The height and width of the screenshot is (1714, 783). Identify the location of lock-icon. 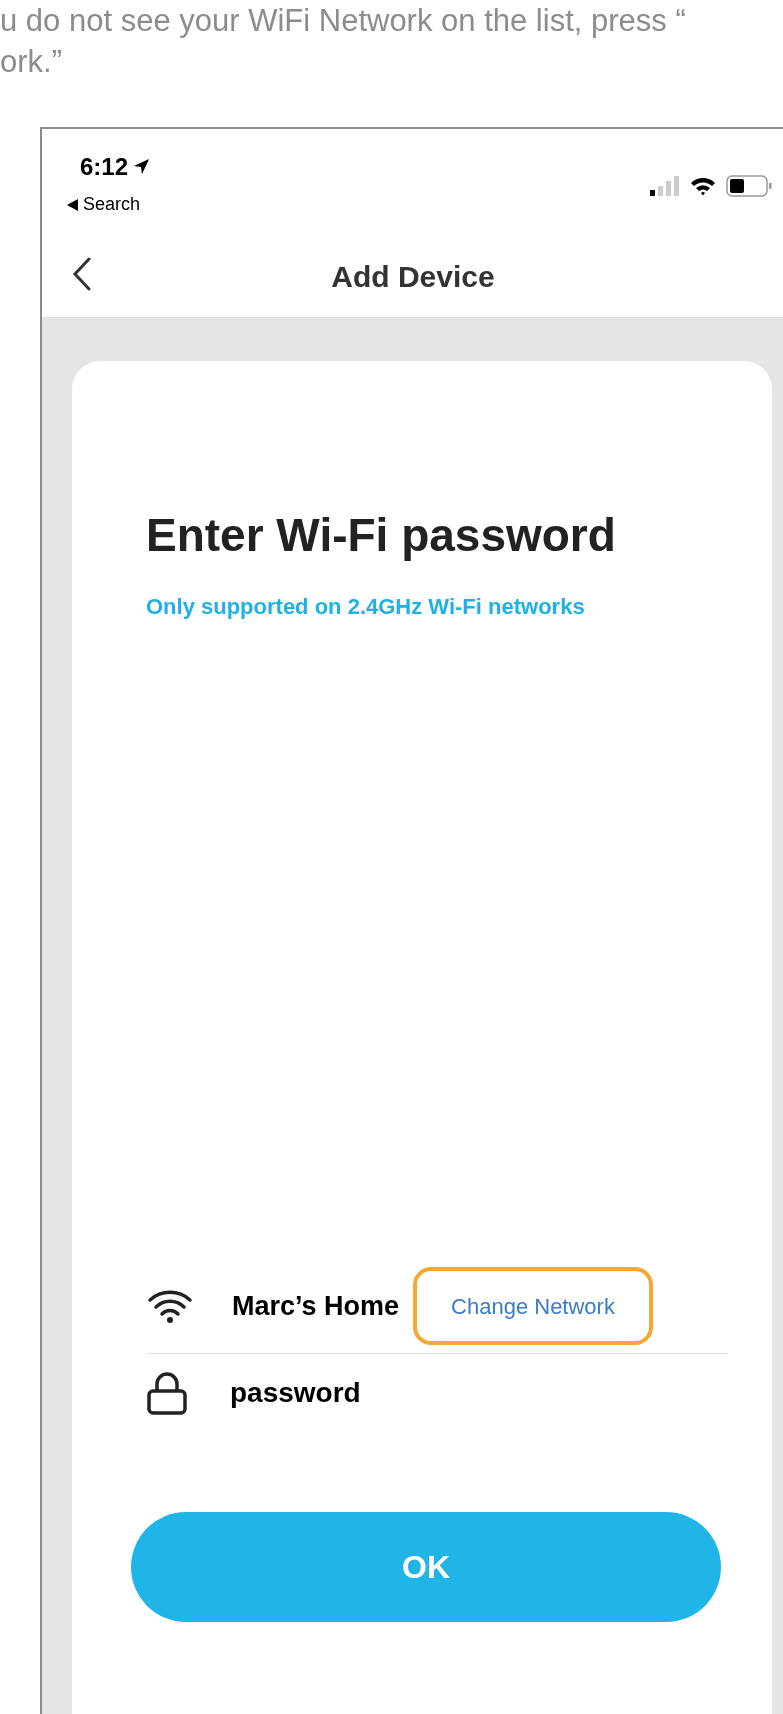
(167, 1393).